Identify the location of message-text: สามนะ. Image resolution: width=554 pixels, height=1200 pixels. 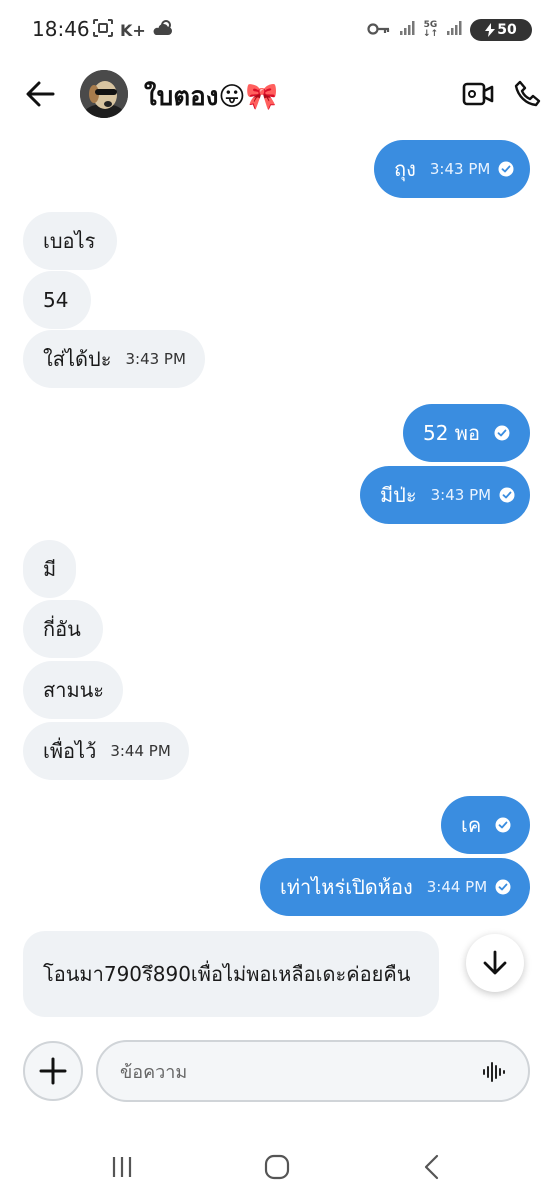
(74, 690).